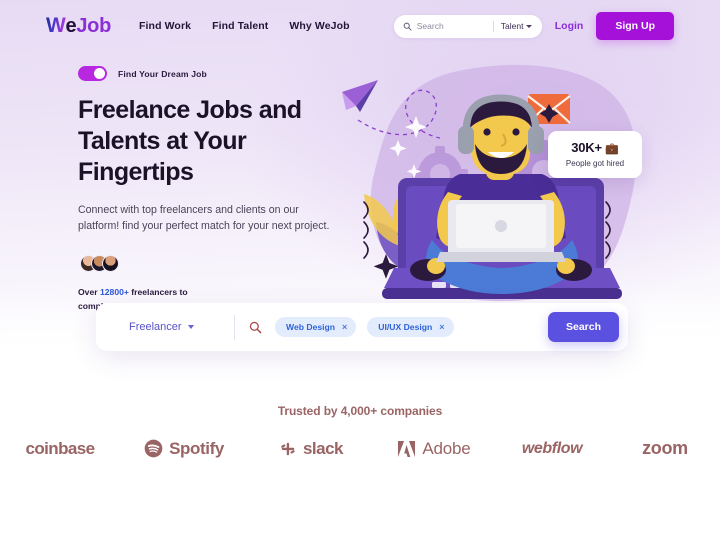 This screenshot has width=720, height=538. I want to click on logo-letter-w: W, so click(56, 25).